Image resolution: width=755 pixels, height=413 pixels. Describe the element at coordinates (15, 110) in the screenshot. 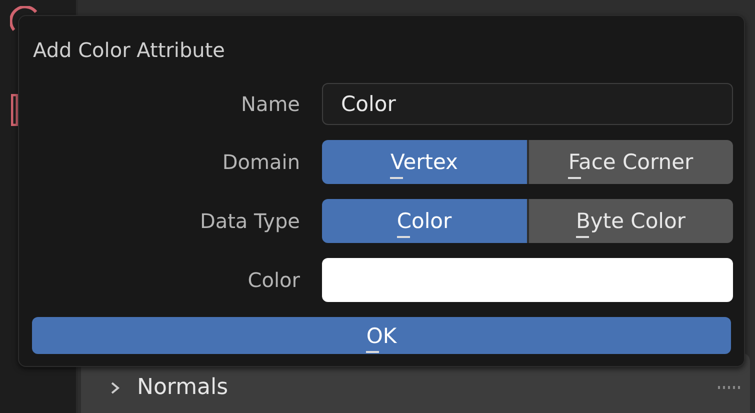

I see `bar-icon` at that location.